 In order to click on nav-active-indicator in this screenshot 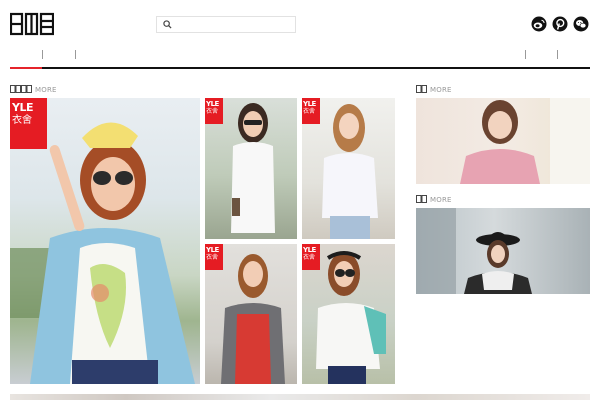, I will do `click(26, 68)`.